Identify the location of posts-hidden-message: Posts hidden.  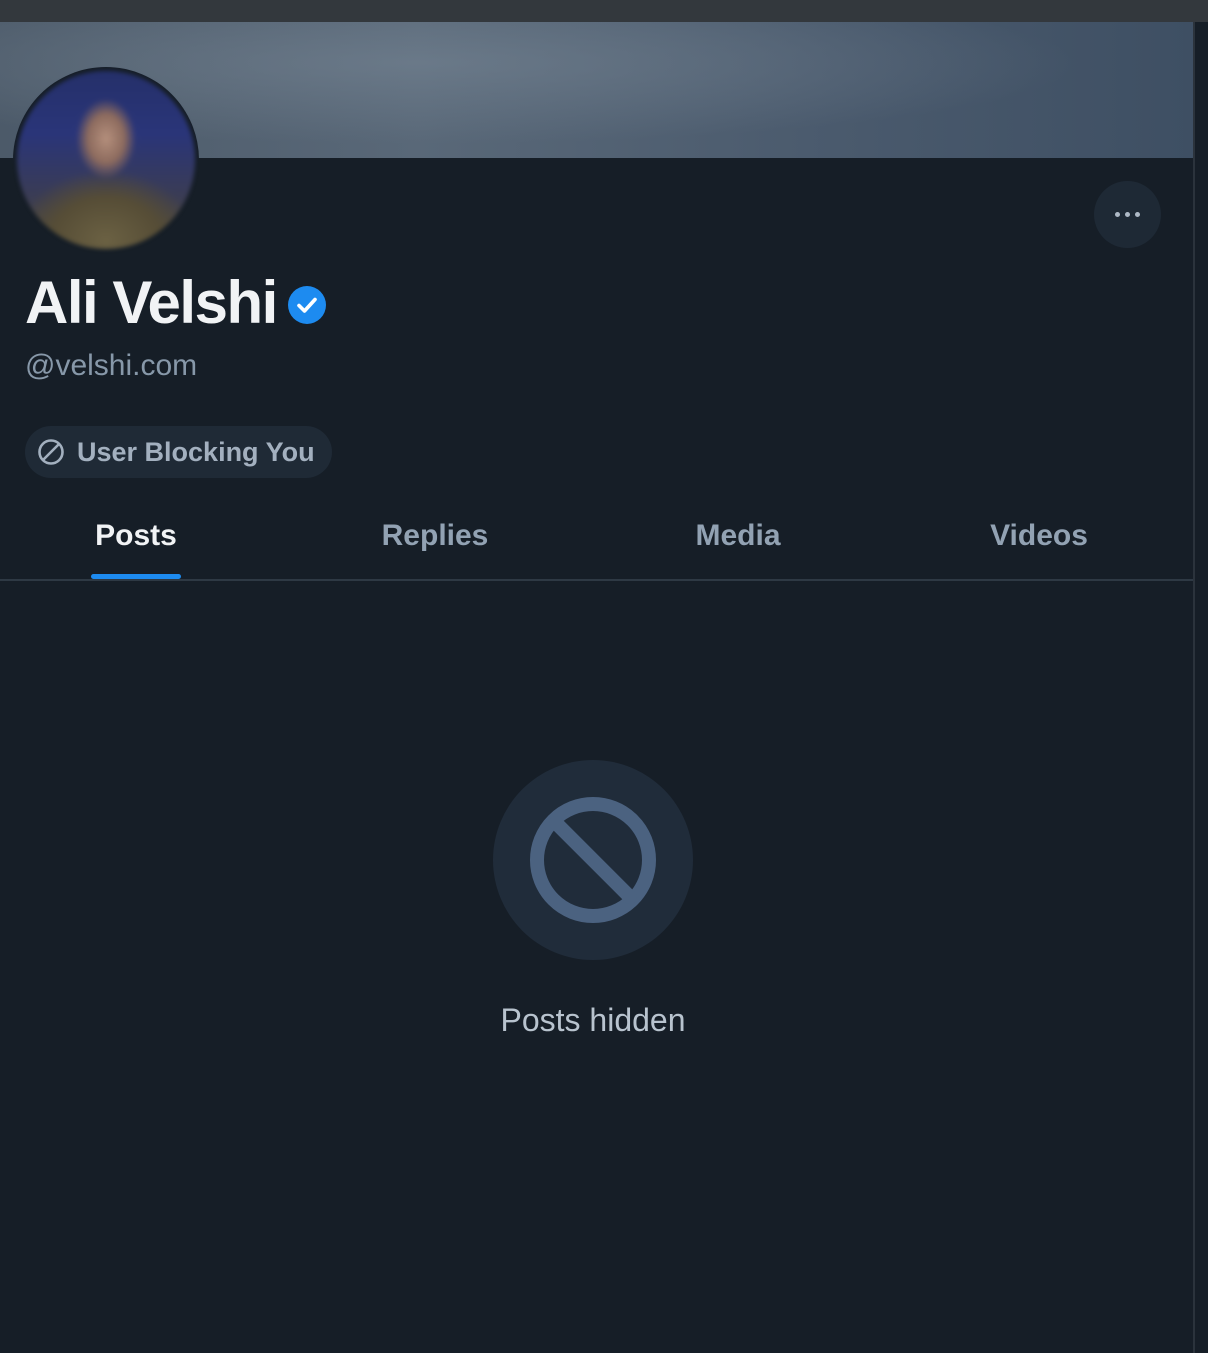
(593, 1020).